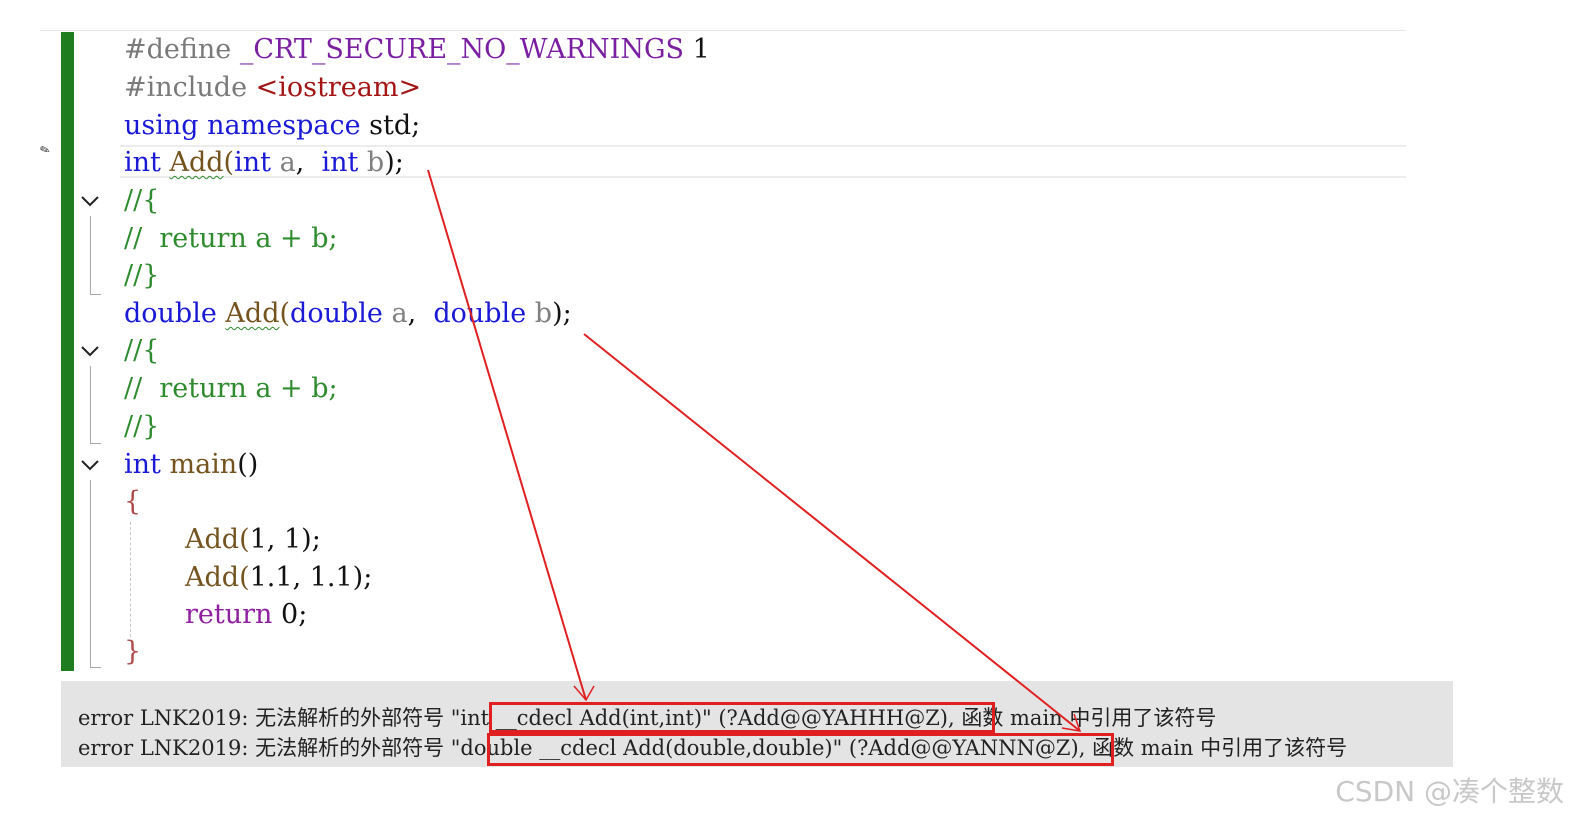 This screenshot has width=1586, height=829. Describe the element at coordinates (301, 577) in the screenshot. I see `call-args: 1.1, 1.1` at that location.